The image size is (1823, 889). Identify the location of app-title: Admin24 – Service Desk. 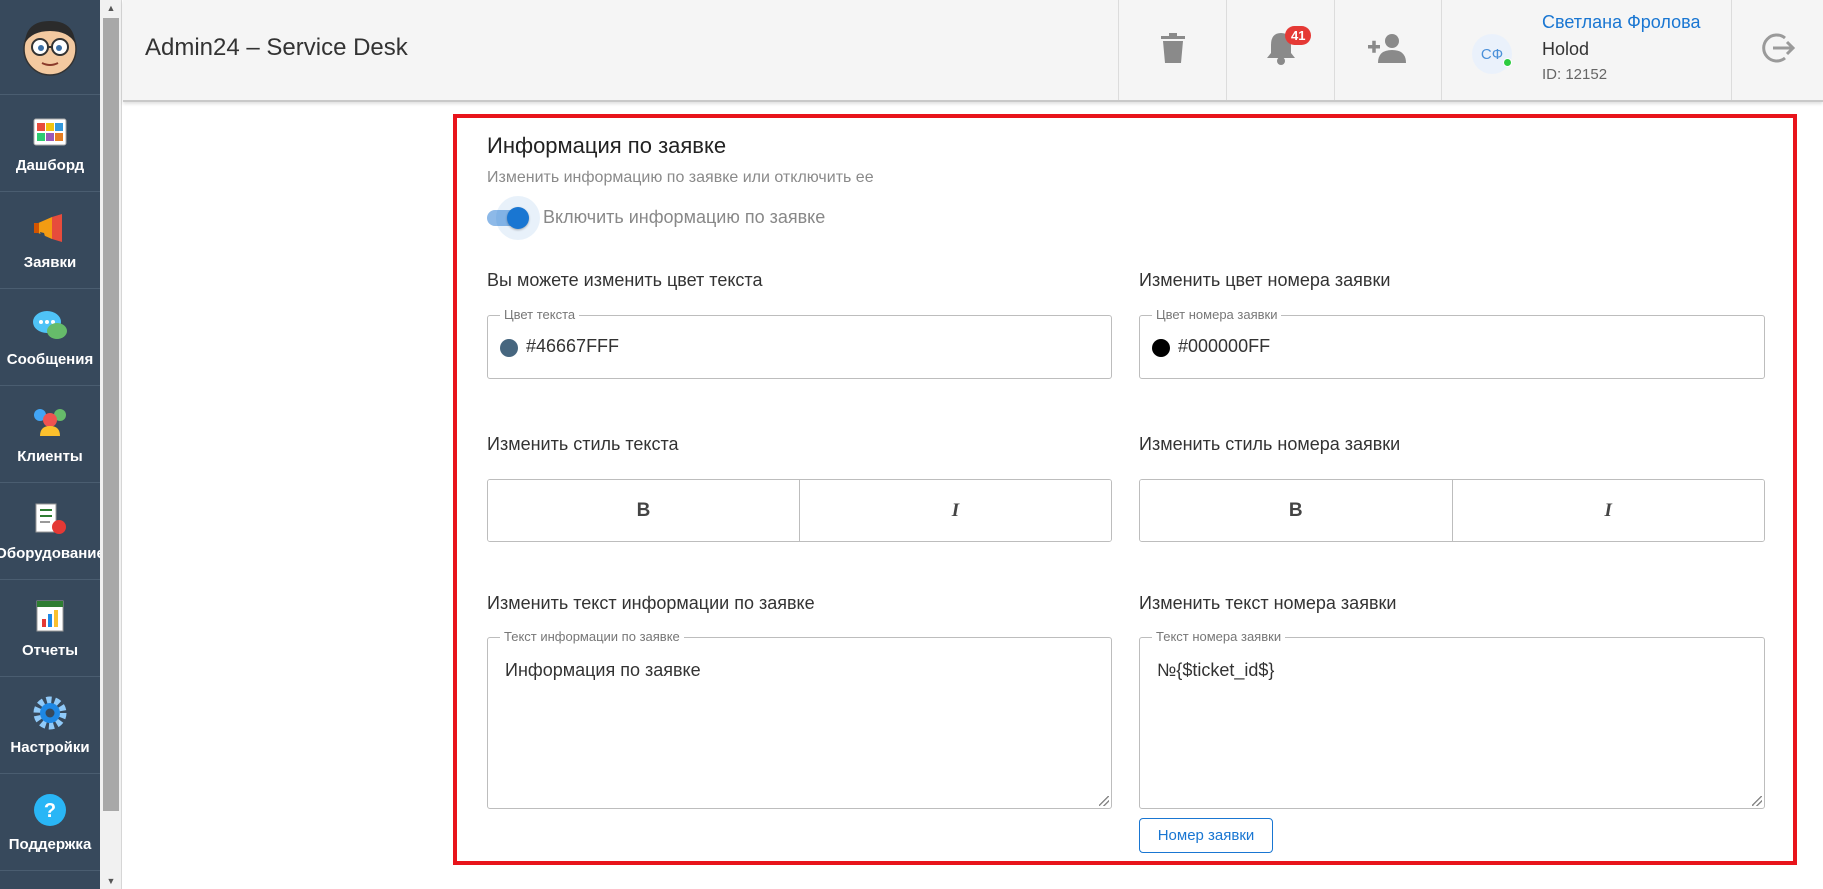
(276, 47).